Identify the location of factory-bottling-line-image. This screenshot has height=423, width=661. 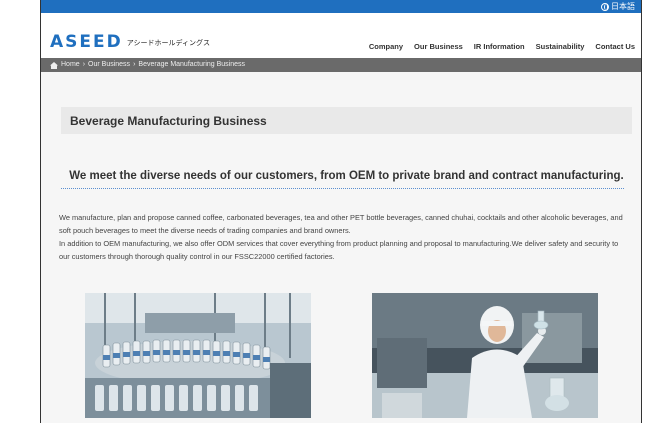
(198, 355).